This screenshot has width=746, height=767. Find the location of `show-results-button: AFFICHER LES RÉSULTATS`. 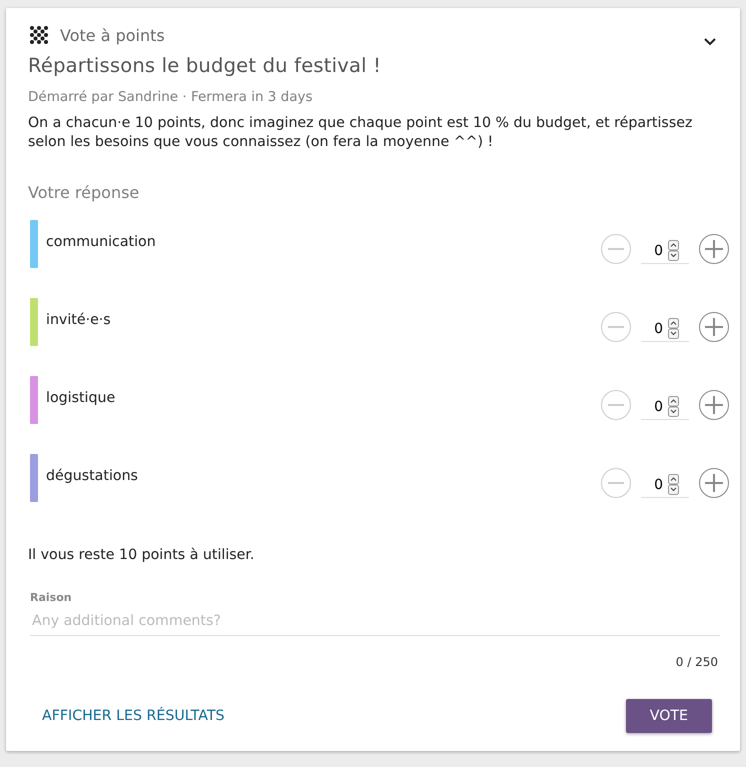

show-results-button: AFFICHER LES RÉSULTATS is located at coordinates (133, 716).